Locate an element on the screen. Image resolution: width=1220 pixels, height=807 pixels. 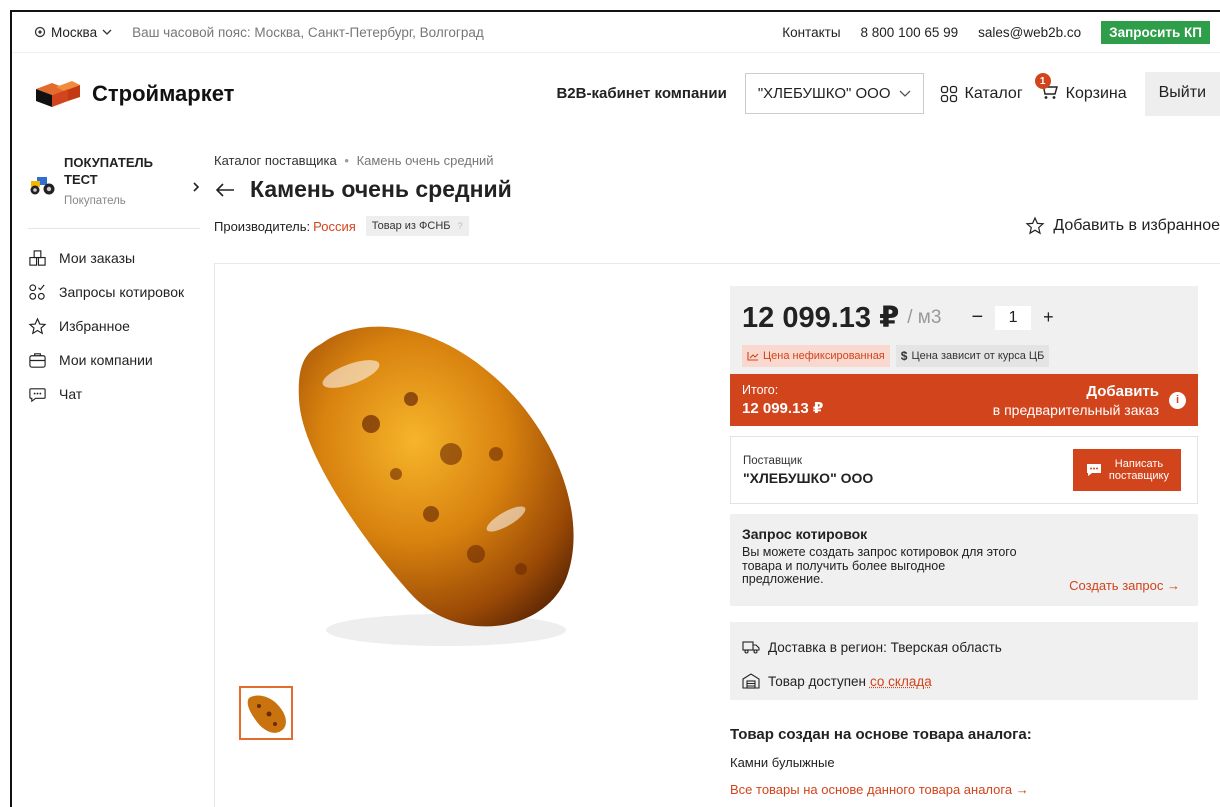
manufacturer-link: Россия is located at coordinates (334, 226).